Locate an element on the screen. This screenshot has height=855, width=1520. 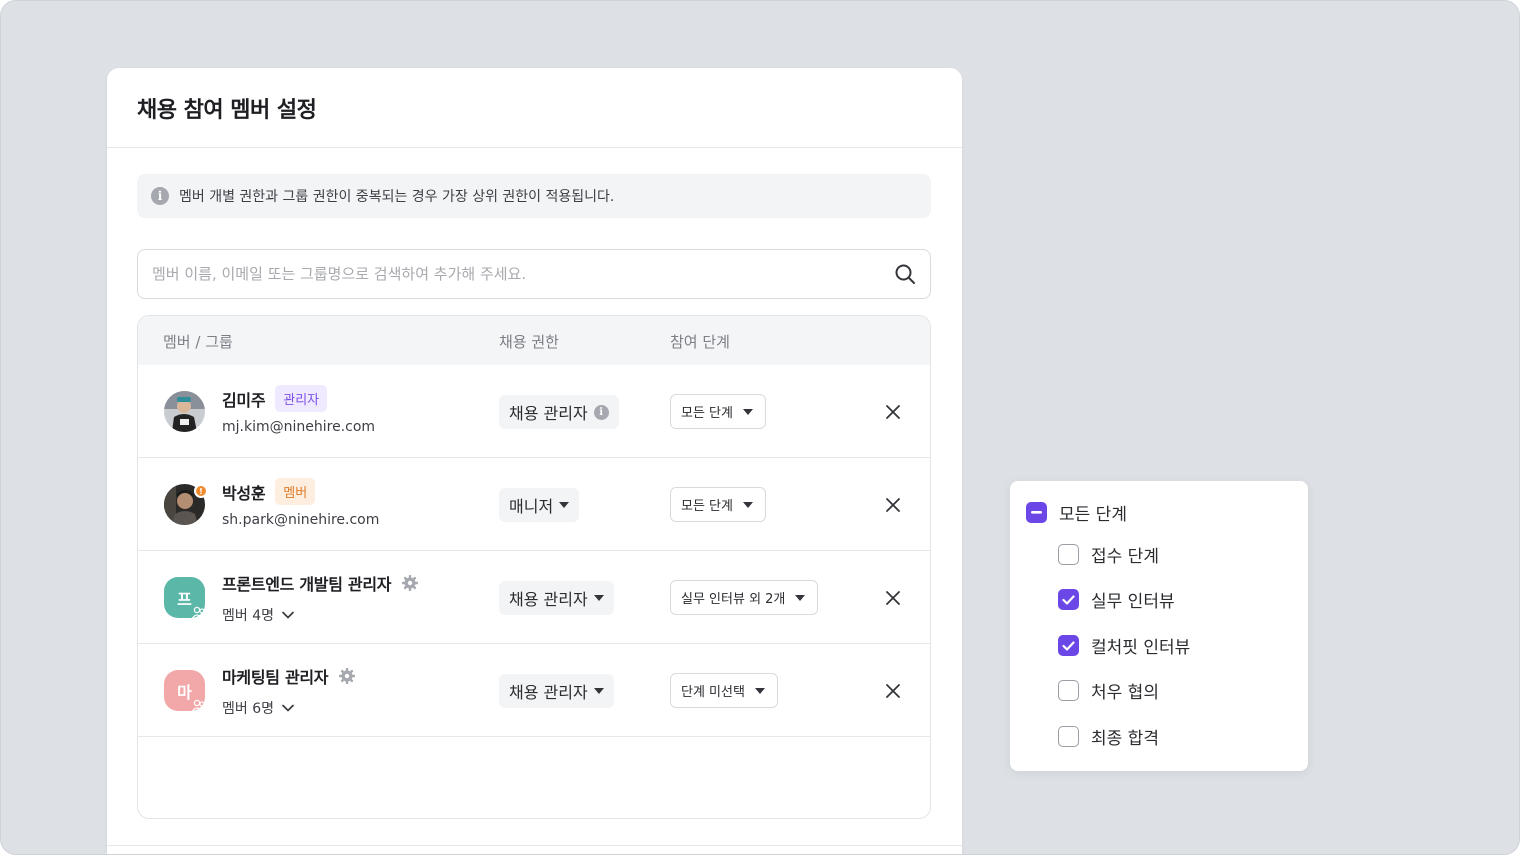
stage-label: 단계 미선택 is located at coordinates (713, 692).